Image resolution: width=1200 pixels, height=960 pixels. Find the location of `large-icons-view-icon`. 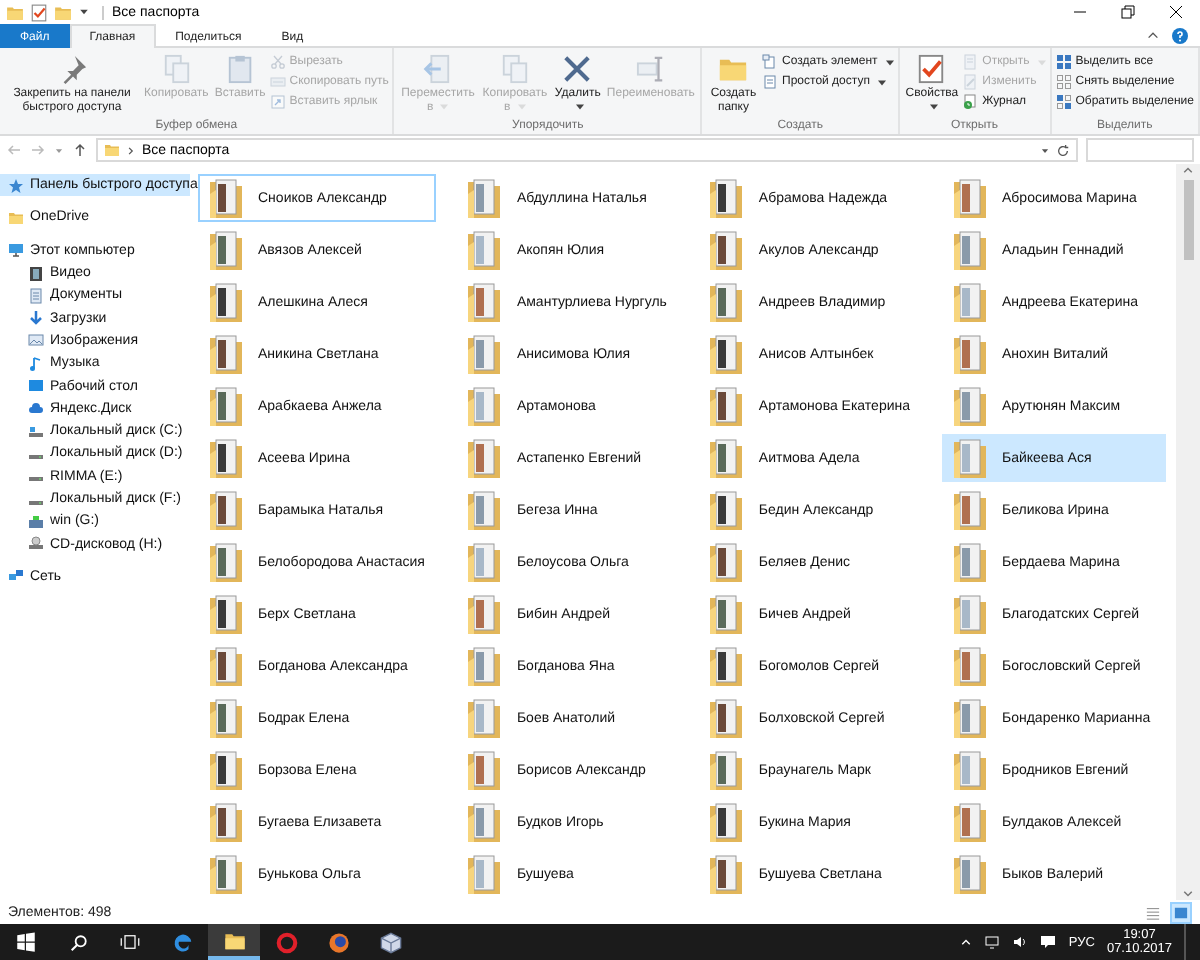

large-icons-view-icon is located at coordinates (1181, 912).